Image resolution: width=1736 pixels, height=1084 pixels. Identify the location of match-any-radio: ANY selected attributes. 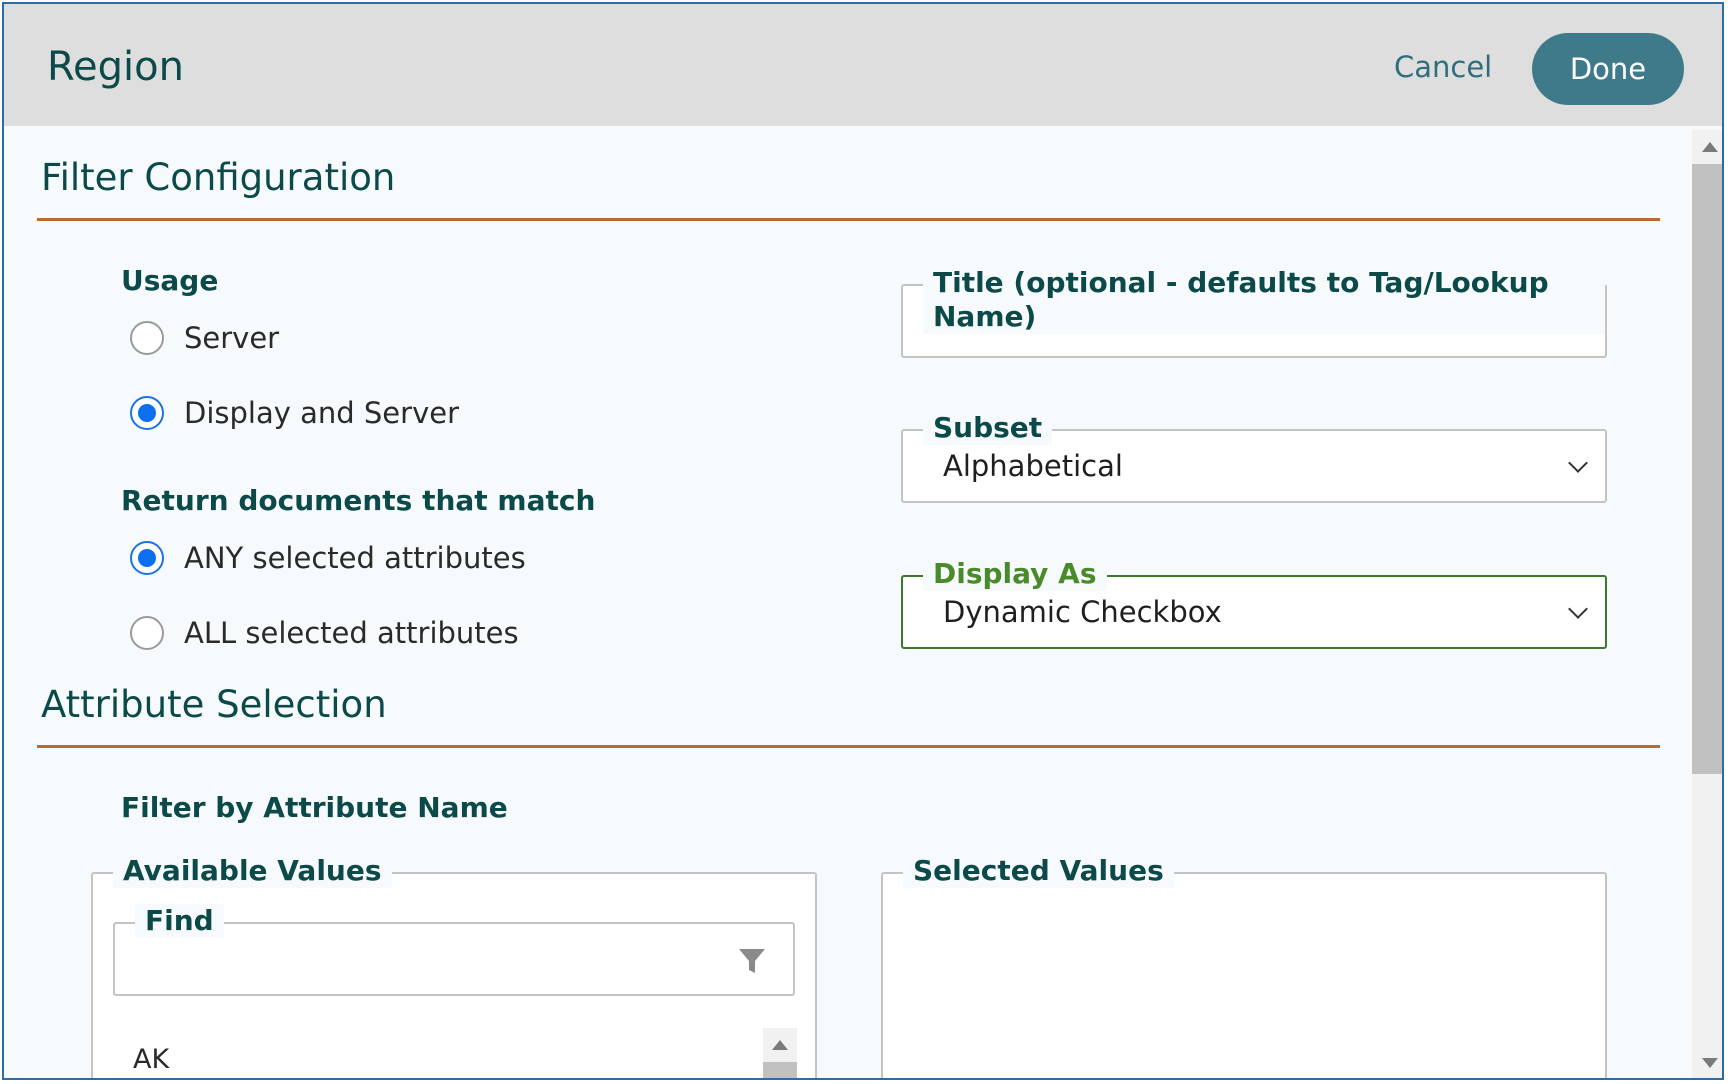
(328, 558).